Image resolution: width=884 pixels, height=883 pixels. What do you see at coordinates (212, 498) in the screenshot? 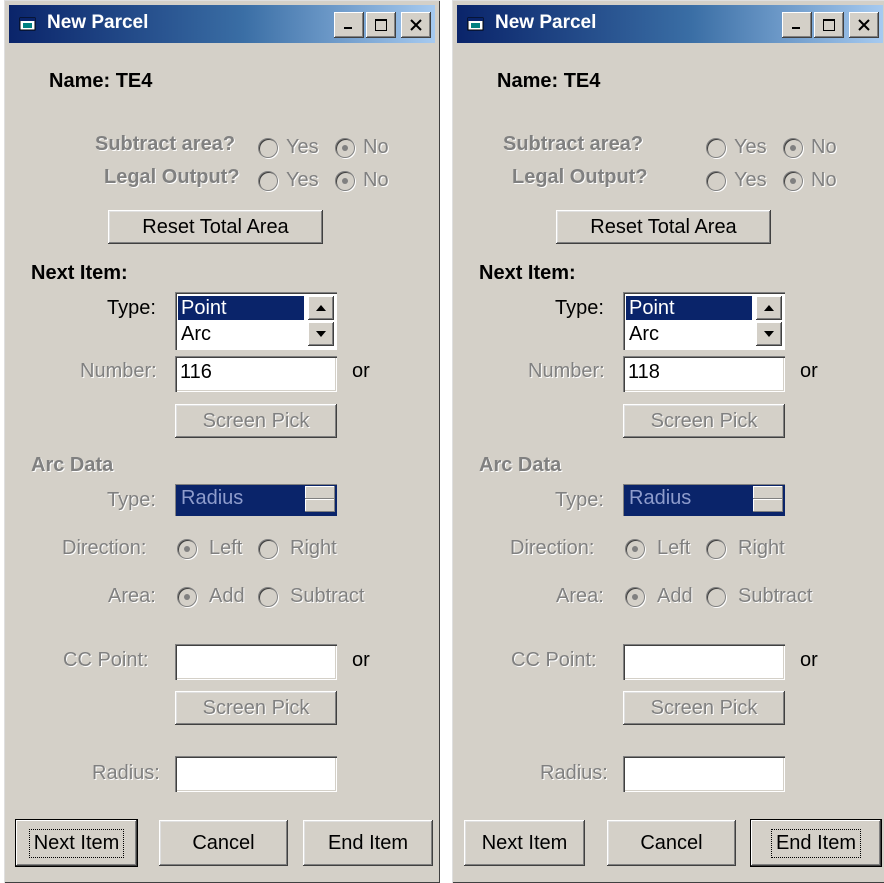
I see `arc-type-value: Radius` at bounding box center [212, 498].